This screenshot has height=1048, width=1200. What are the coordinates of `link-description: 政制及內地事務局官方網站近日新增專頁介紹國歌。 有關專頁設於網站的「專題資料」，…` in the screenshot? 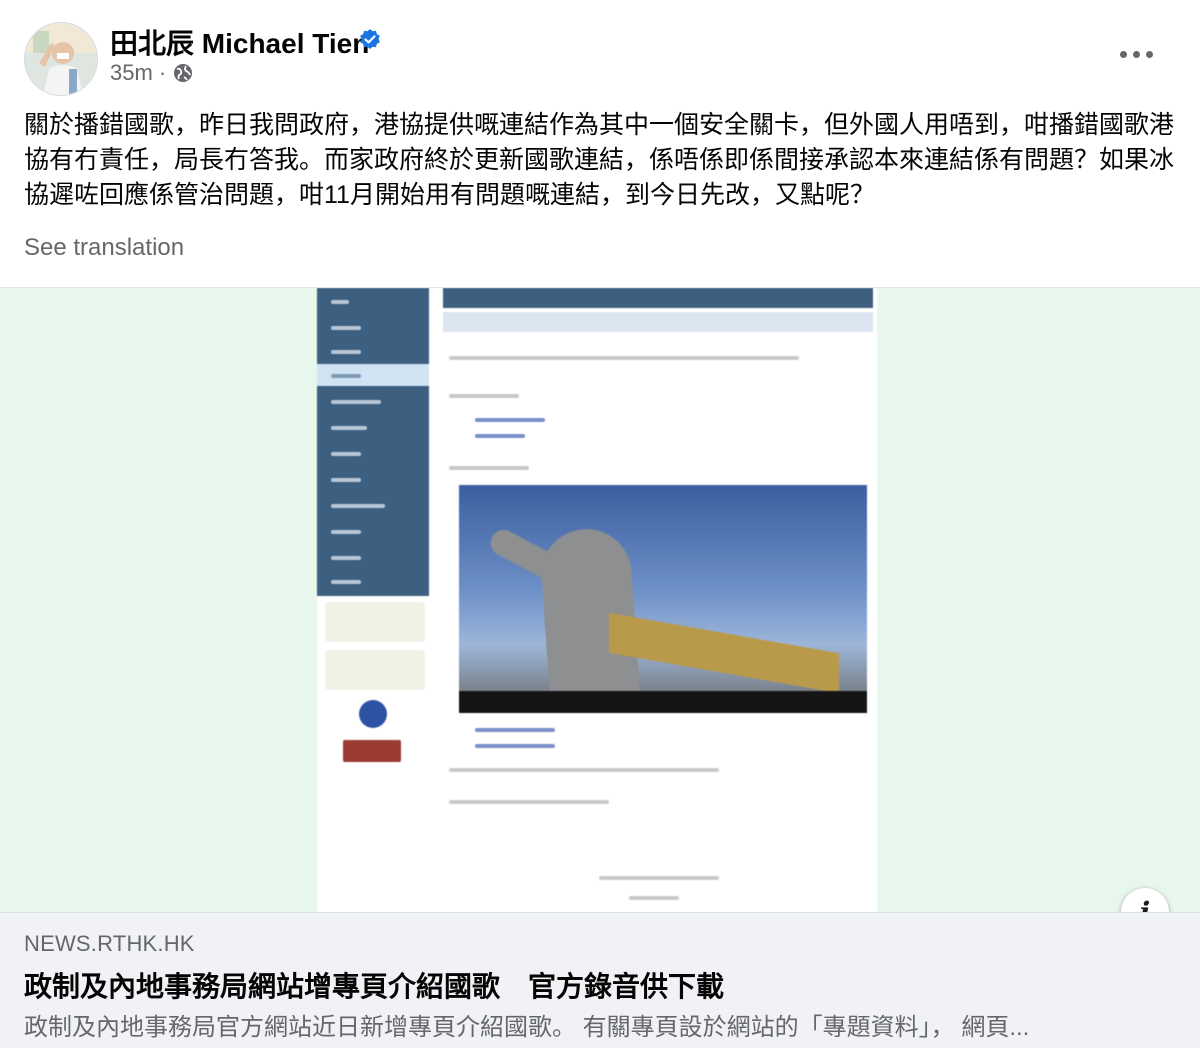 It's located at (527, 1027).